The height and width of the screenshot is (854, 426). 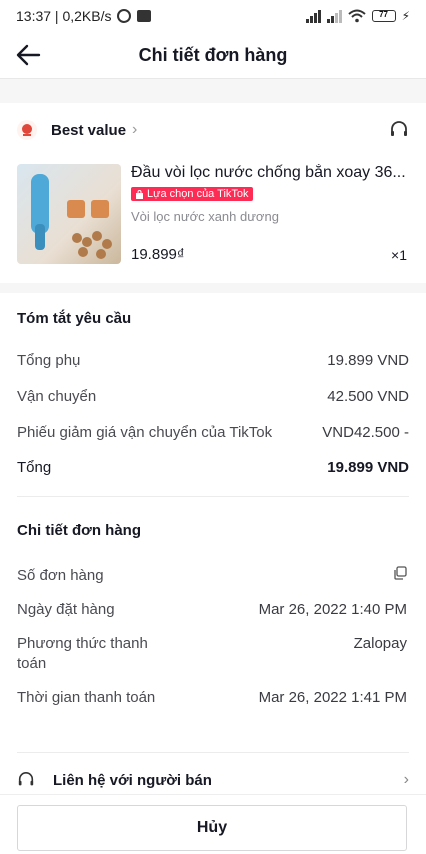 What do you see at coordinates (158, 254) in the screenshot?
I see `product-price: 19.899₫` at bounding box center [158, 254].